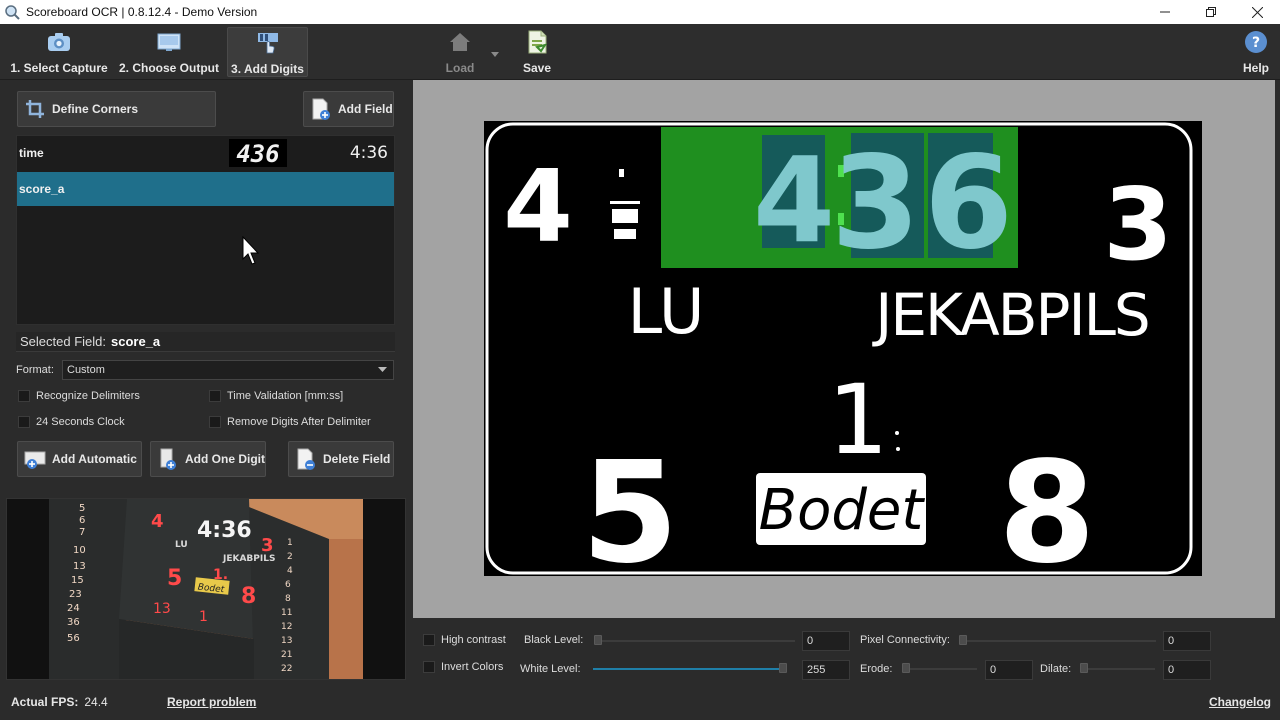  I want to click on pixel-connectivity-slider-track, so click(1059, 641).